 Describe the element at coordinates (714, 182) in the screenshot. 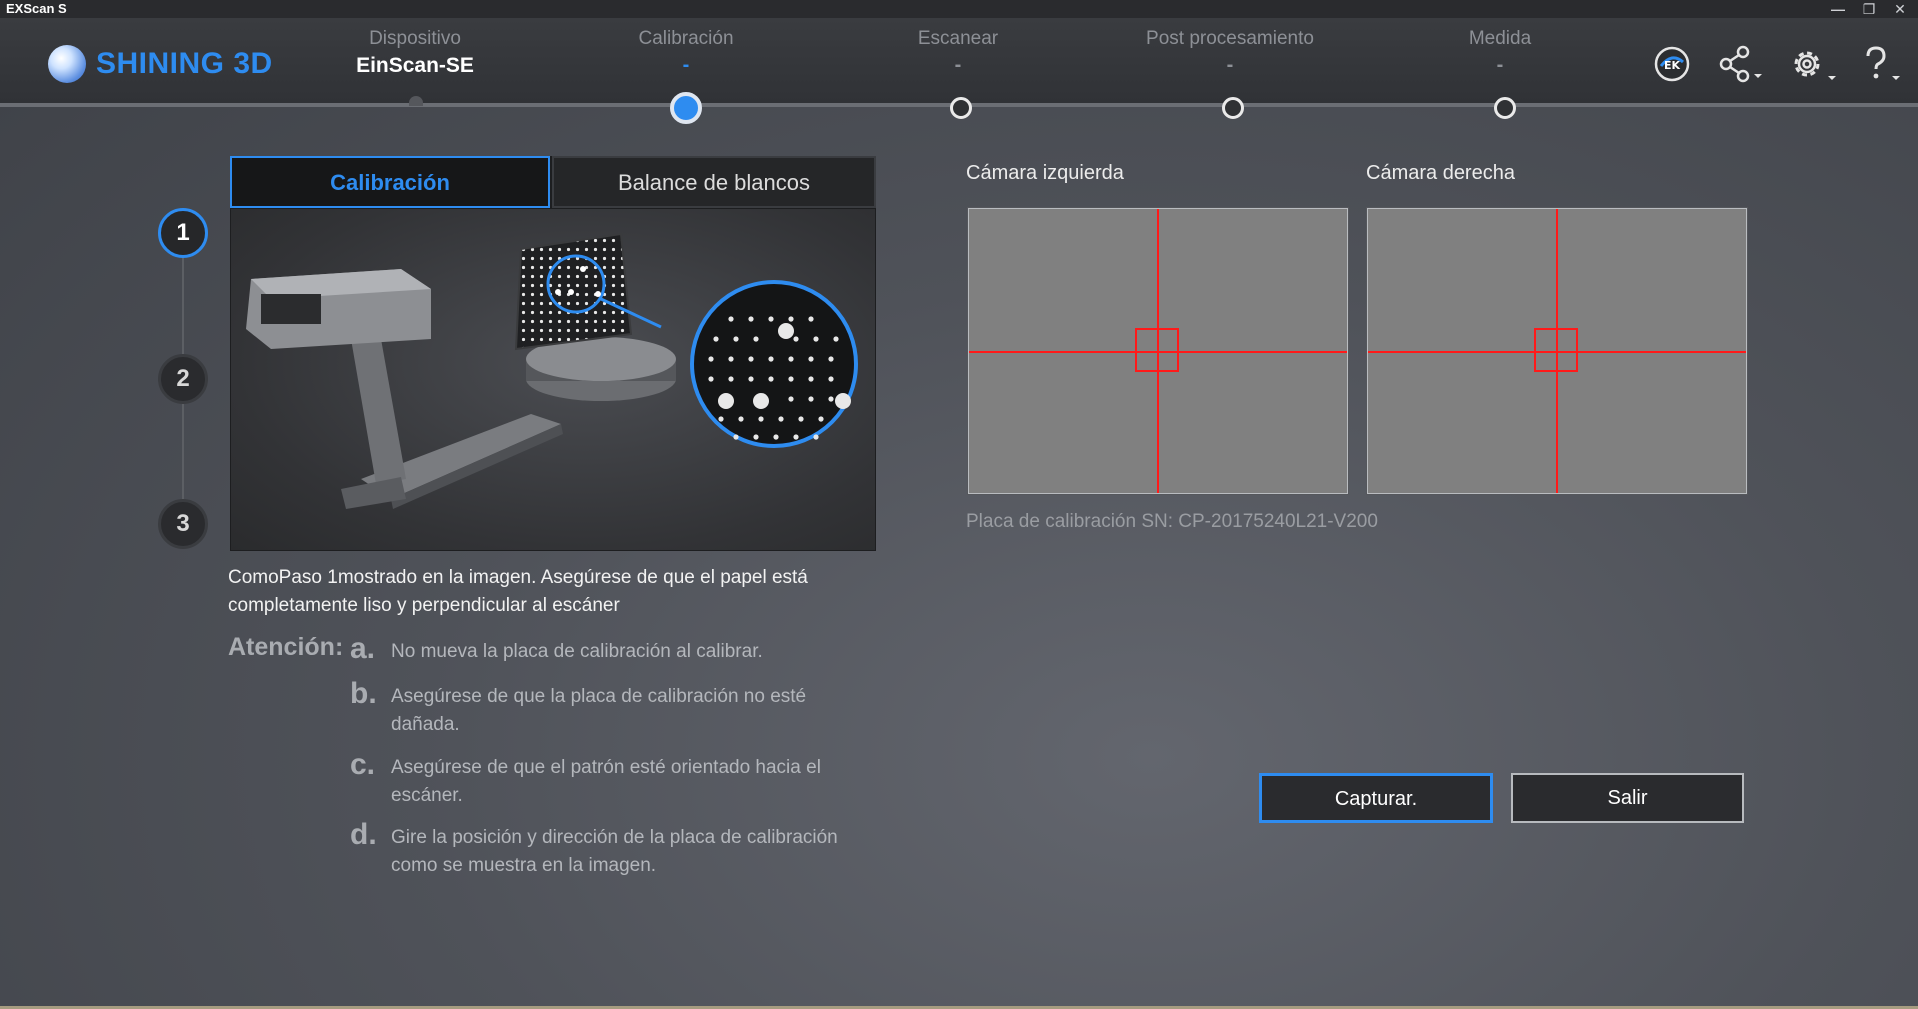

I see `tab-balance-de-blancos: Balance de blancos` at that location.